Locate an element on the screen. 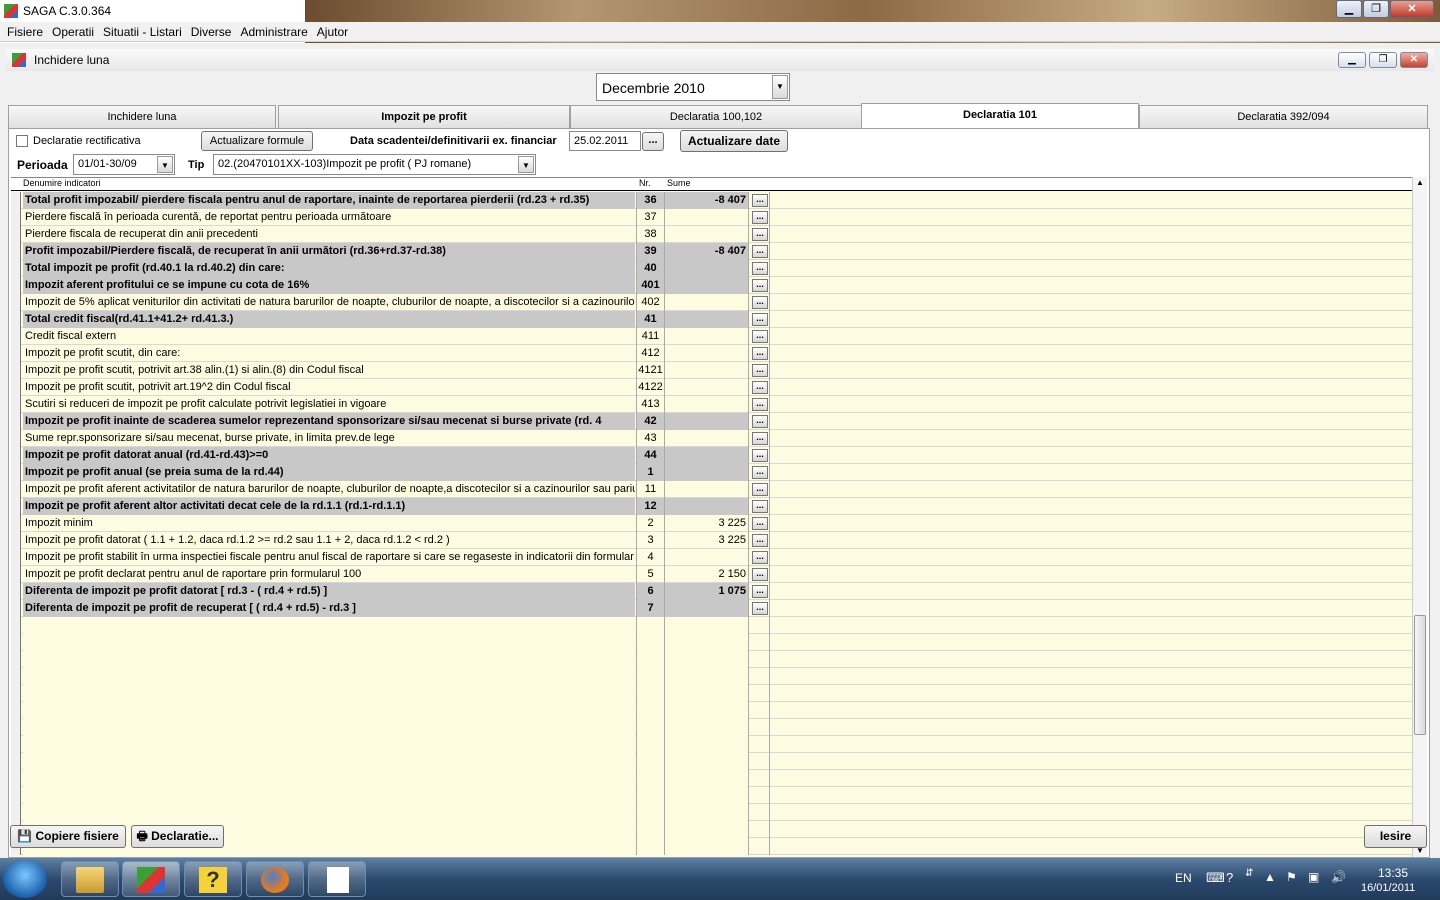 This screenshot has width=1440, height=900. actualizare-formule-button: Actualizare formule is located at coordinates (257, 141).